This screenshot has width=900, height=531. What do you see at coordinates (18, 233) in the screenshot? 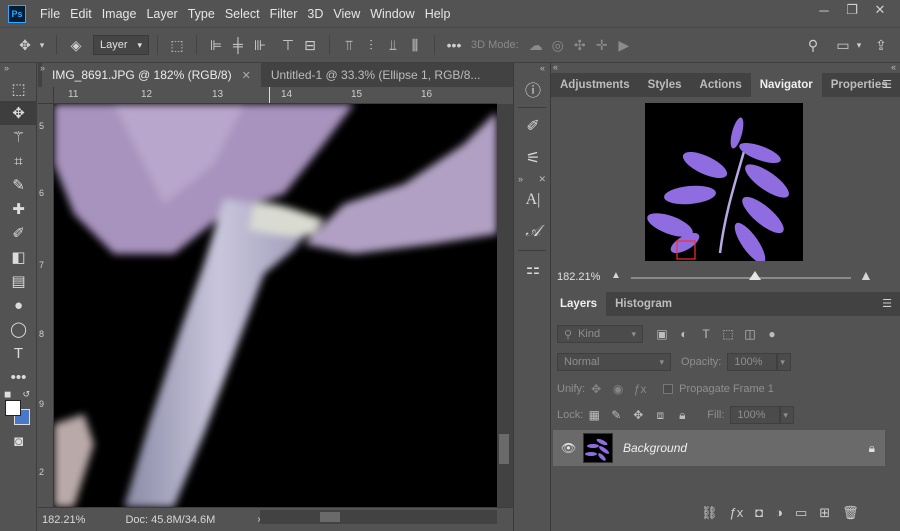
I see `brush-tool-icon: ✐` at bounding box center [18, 233].